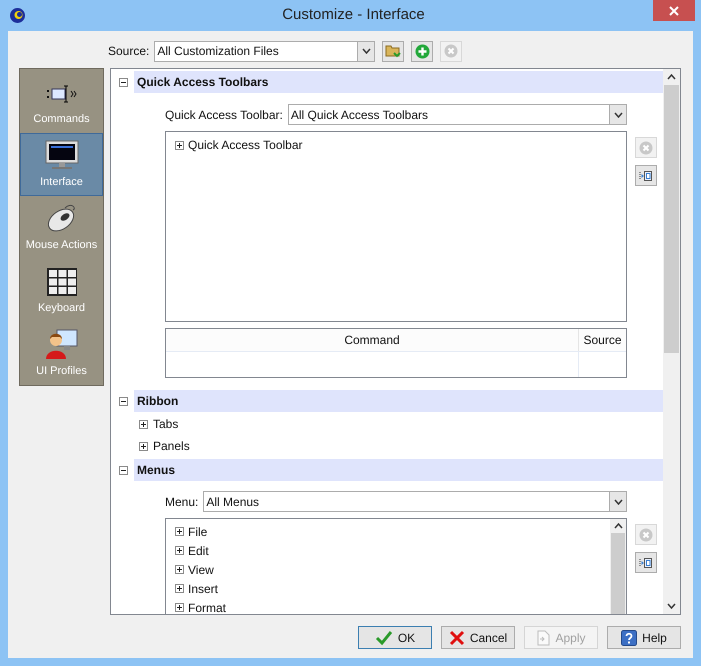 The width and height of the screenshot is (701, 666). What do you see at coordinates (171, 446) in the screenshot?
I see `tree-item: Panels` at bounding box center [171, 446].